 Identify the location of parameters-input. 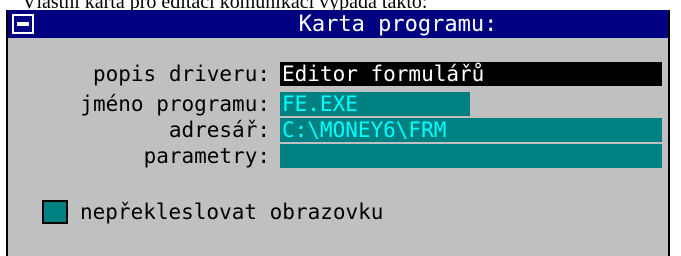
(471, 156).